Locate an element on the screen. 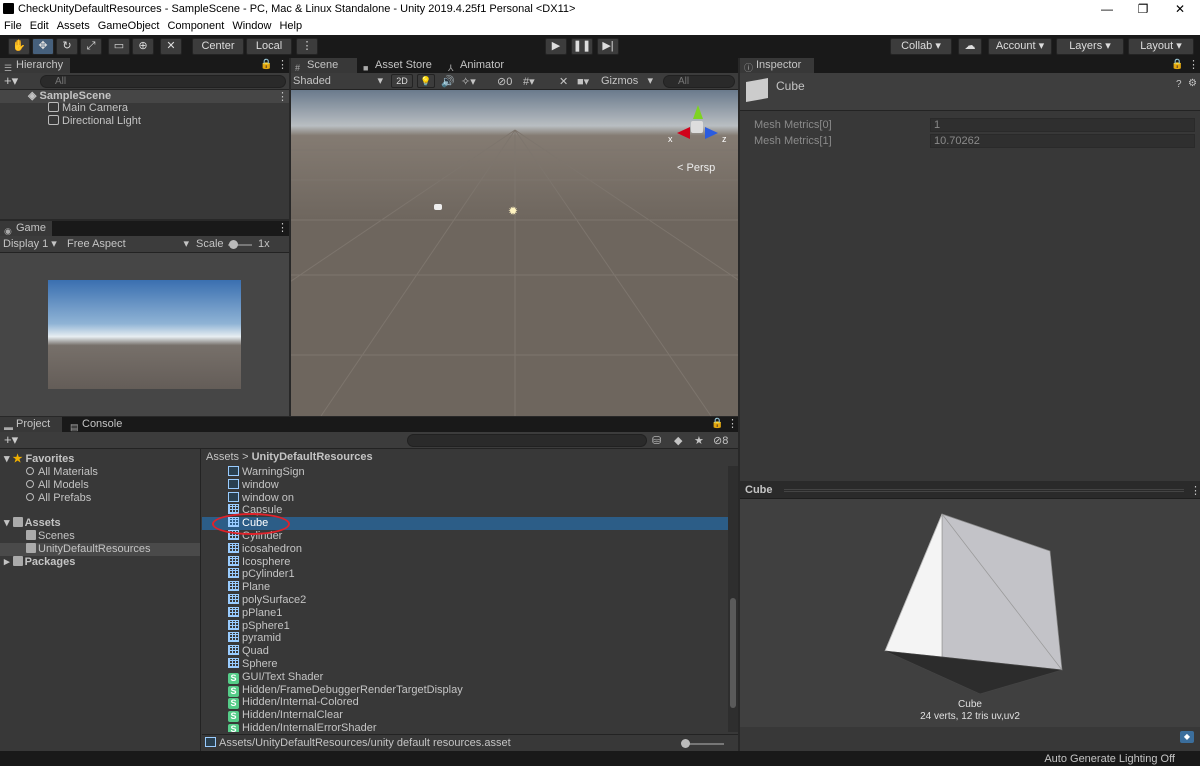 The height and width of the screenshot is (766, 1200). scrollbar-thumb is located at coordinates (733, 653).